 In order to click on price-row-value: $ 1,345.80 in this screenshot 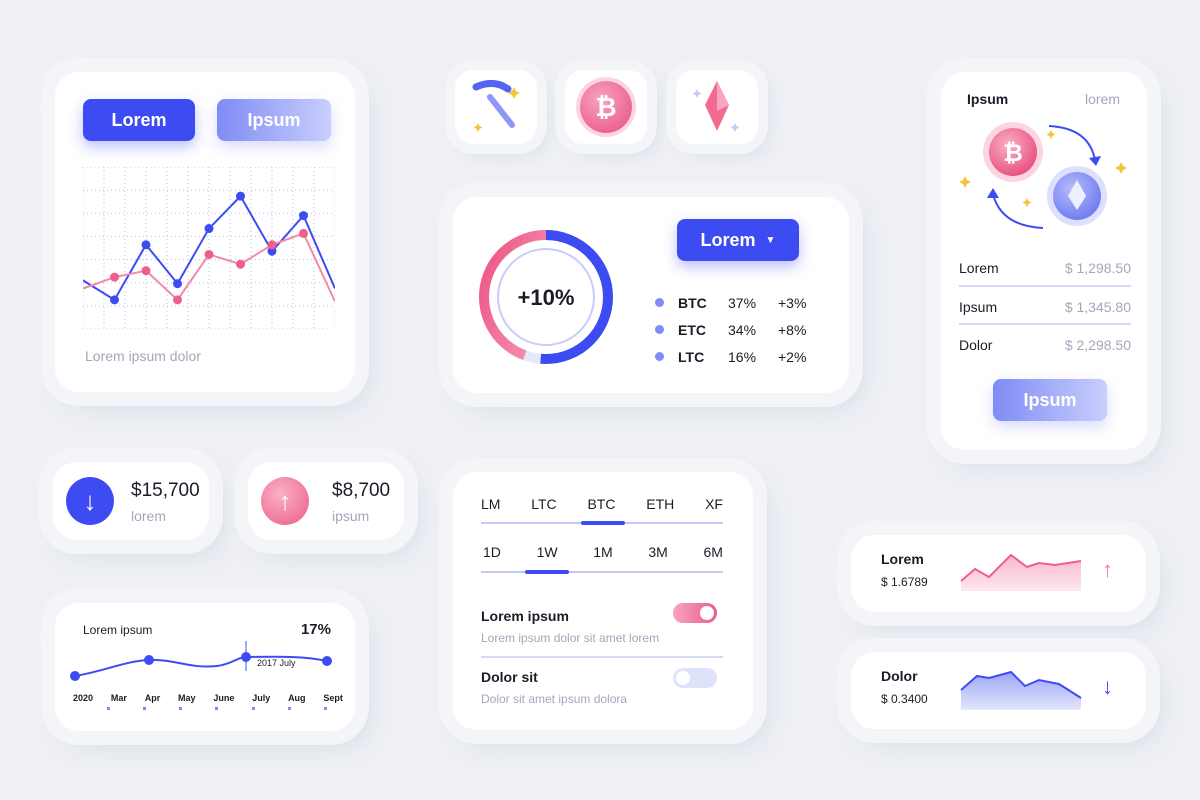, I will do `click(1097, 307)`.